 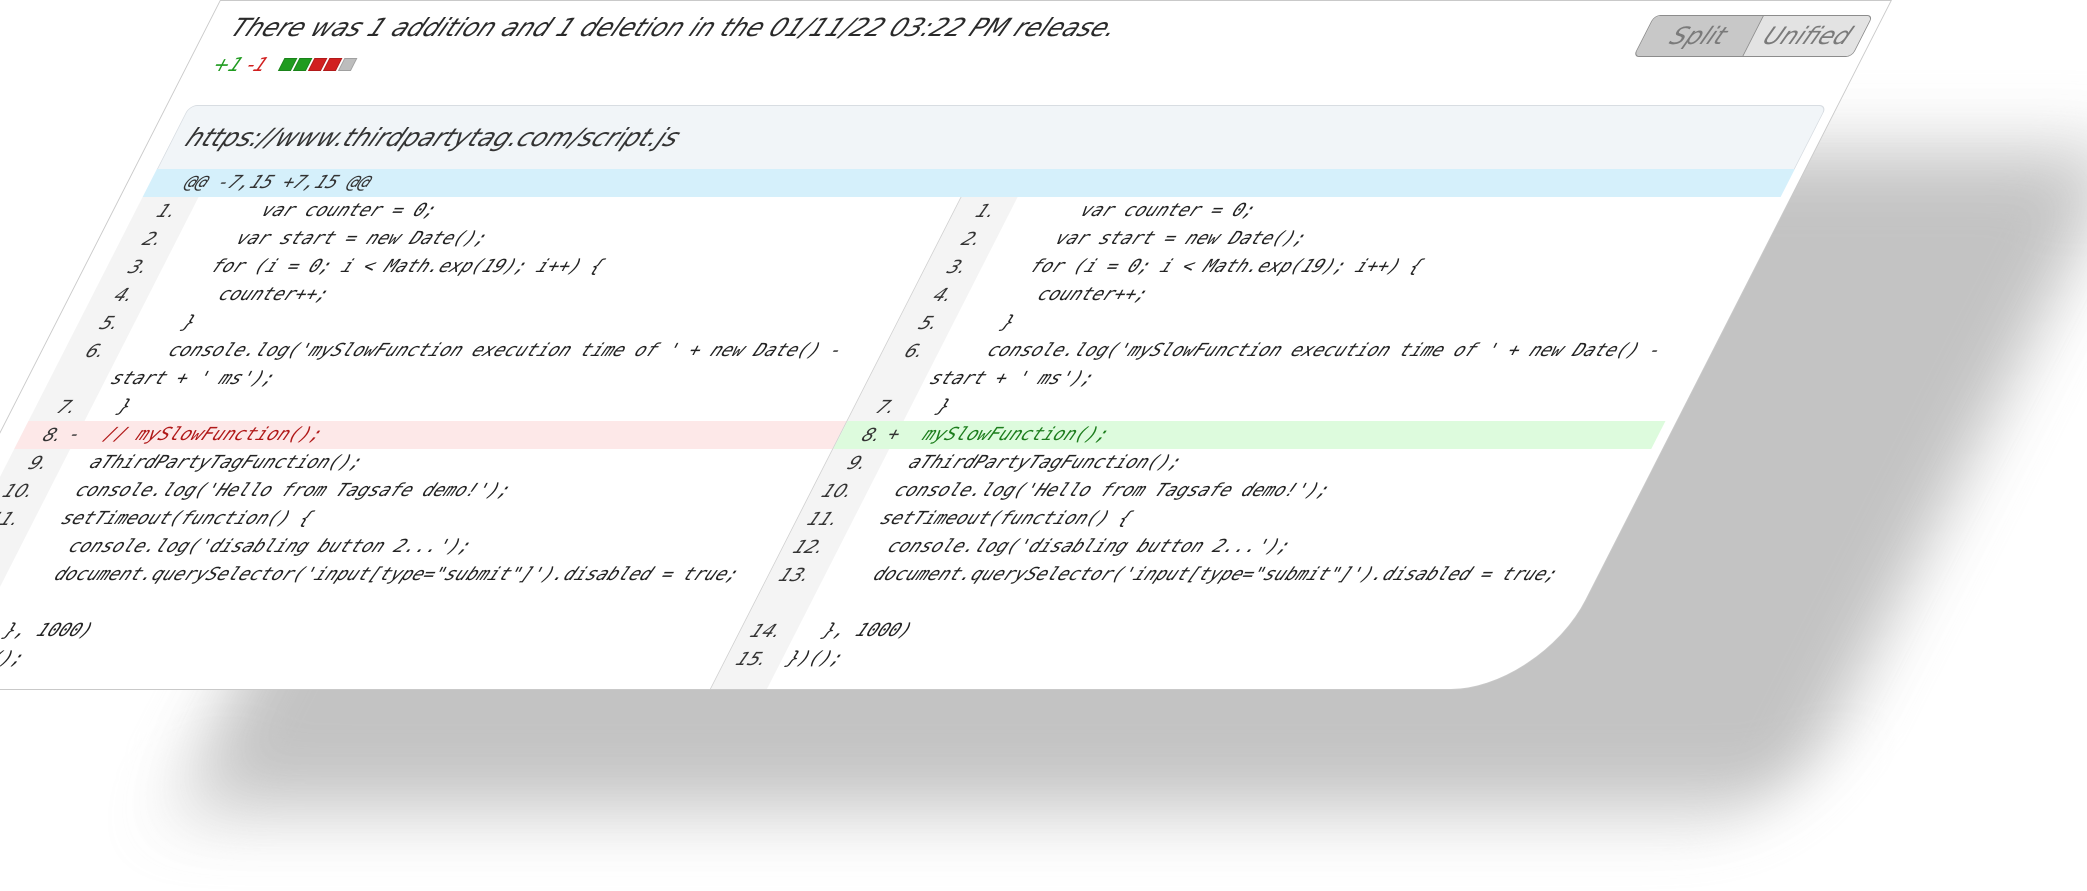 I want to click on line-number: 6., so click(x=914, y=351).